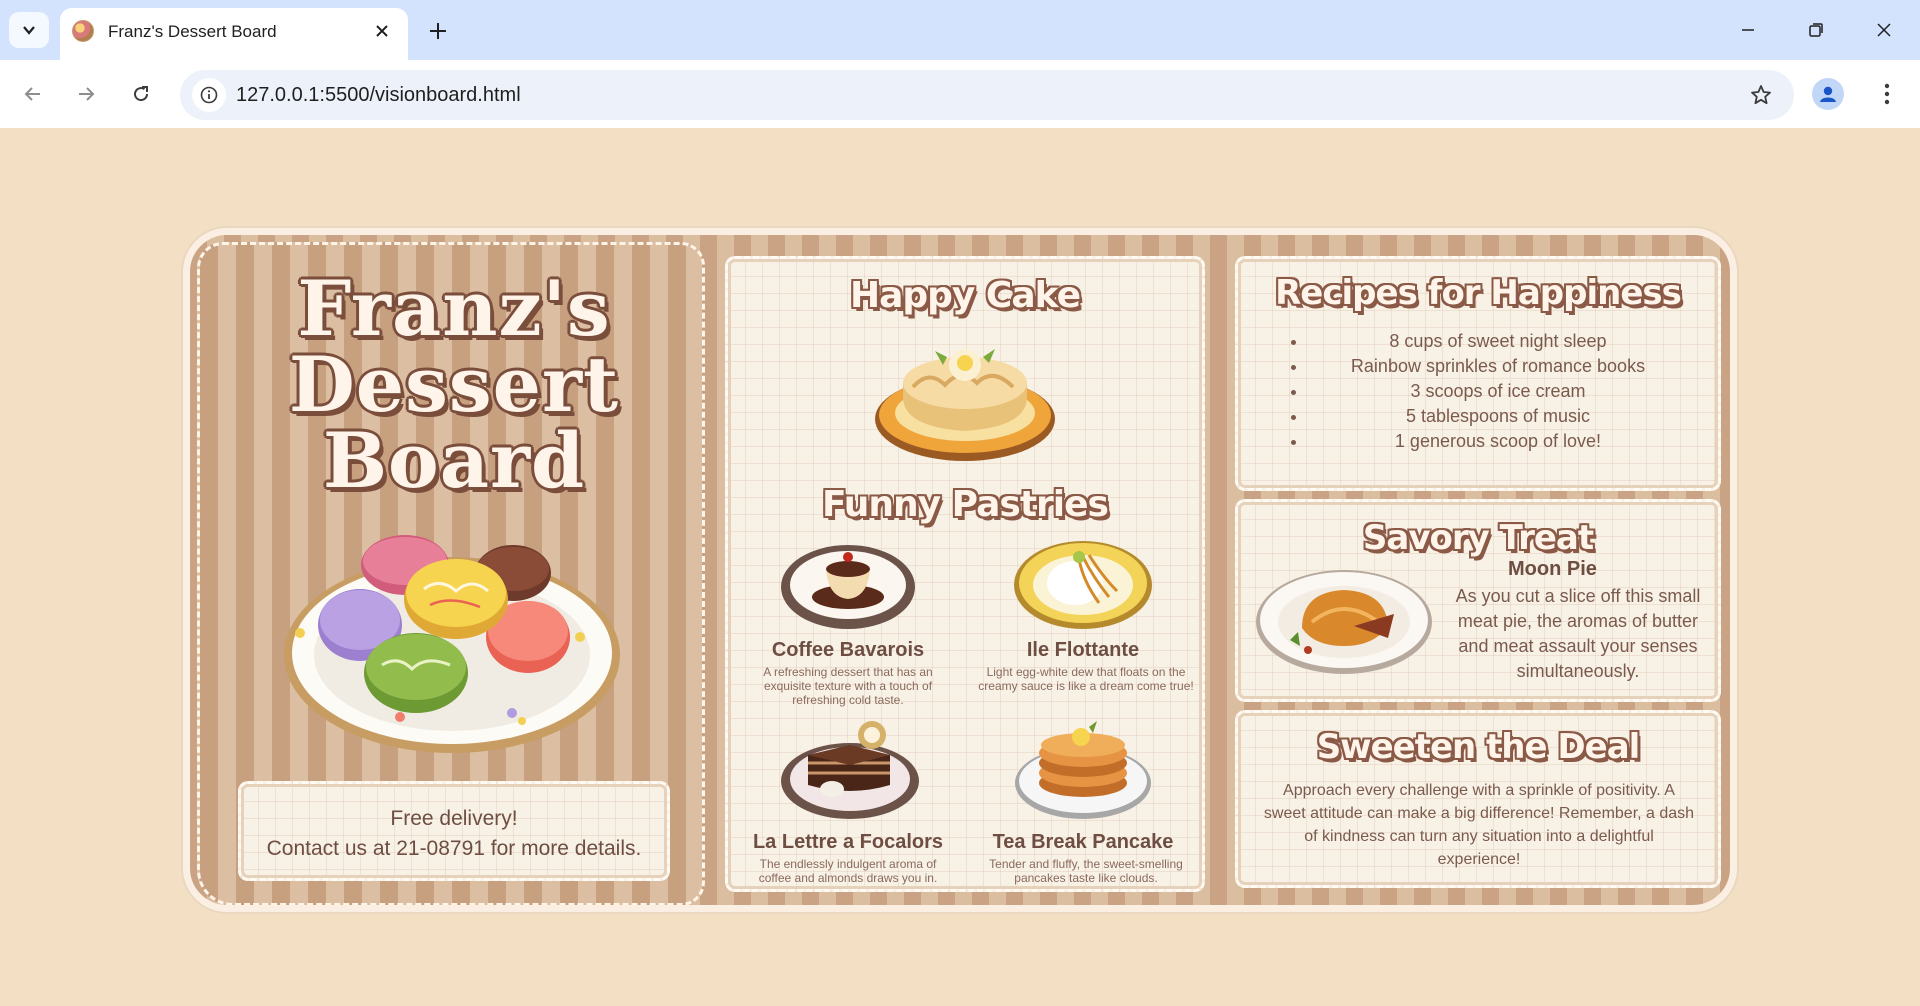 The image size is (1920, 1006). Describe the element at coordinates (1344, 622) in the screenshot. I see `moon-pie-image` at that location.